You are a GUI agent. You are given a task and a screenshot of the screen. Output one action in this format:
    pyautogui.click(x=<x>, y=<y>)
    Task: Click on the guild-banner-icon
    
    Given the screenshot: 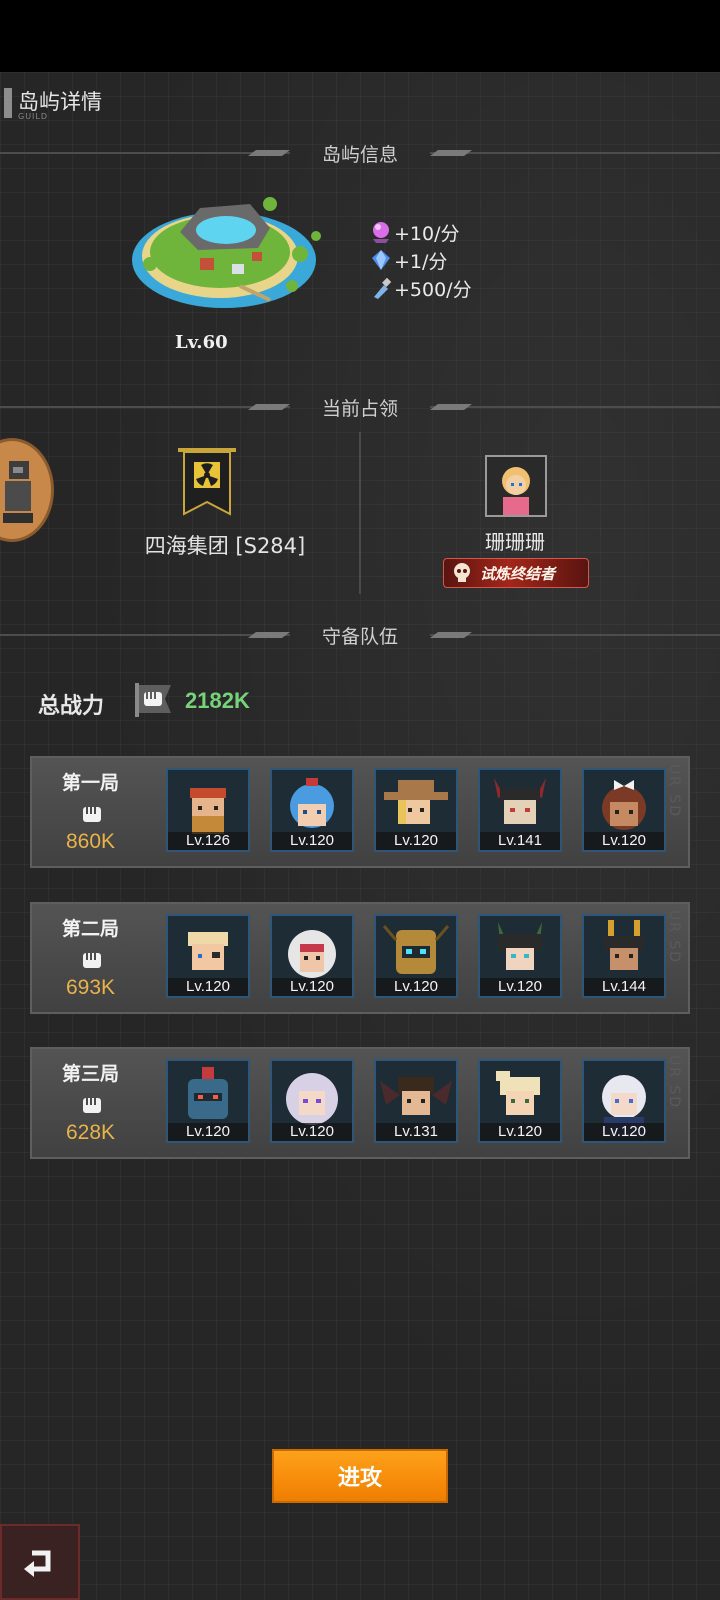 What is the action you would take?
    pyautogui.click(x=207, y=482)
    